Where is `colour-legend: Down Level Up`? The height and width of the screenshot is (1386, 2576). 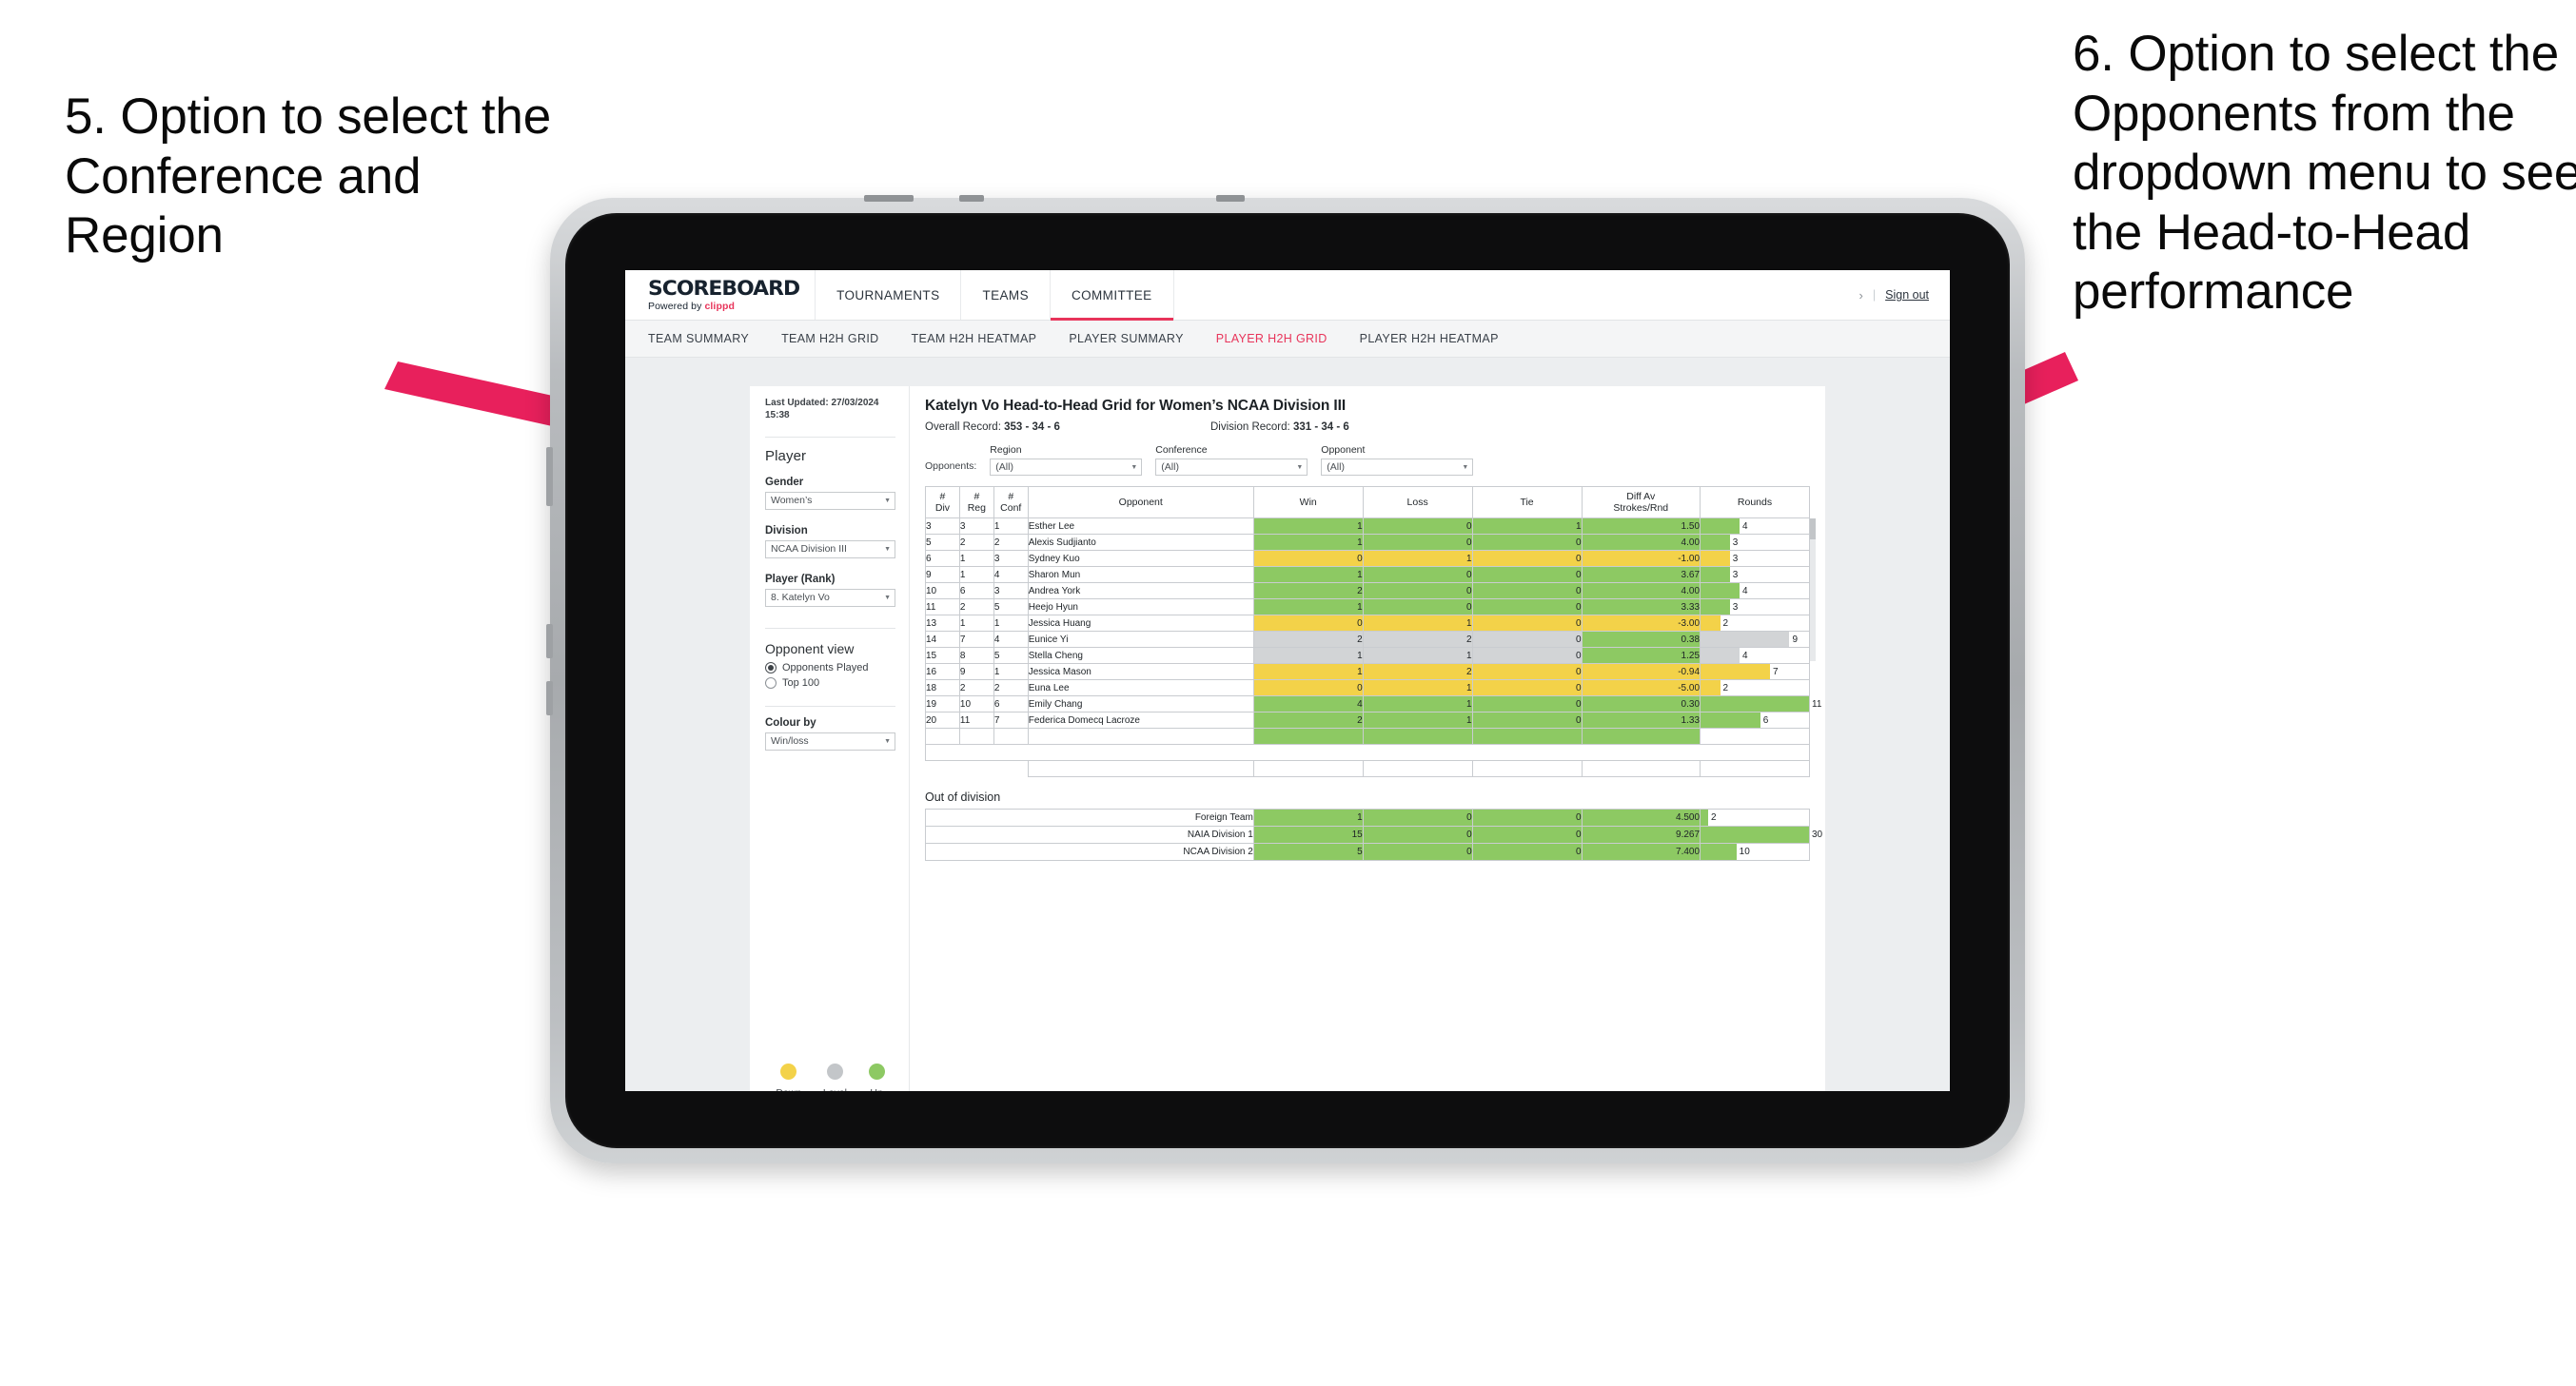
colour-legend: Down Level Up is located at coordinates (830, 1077).